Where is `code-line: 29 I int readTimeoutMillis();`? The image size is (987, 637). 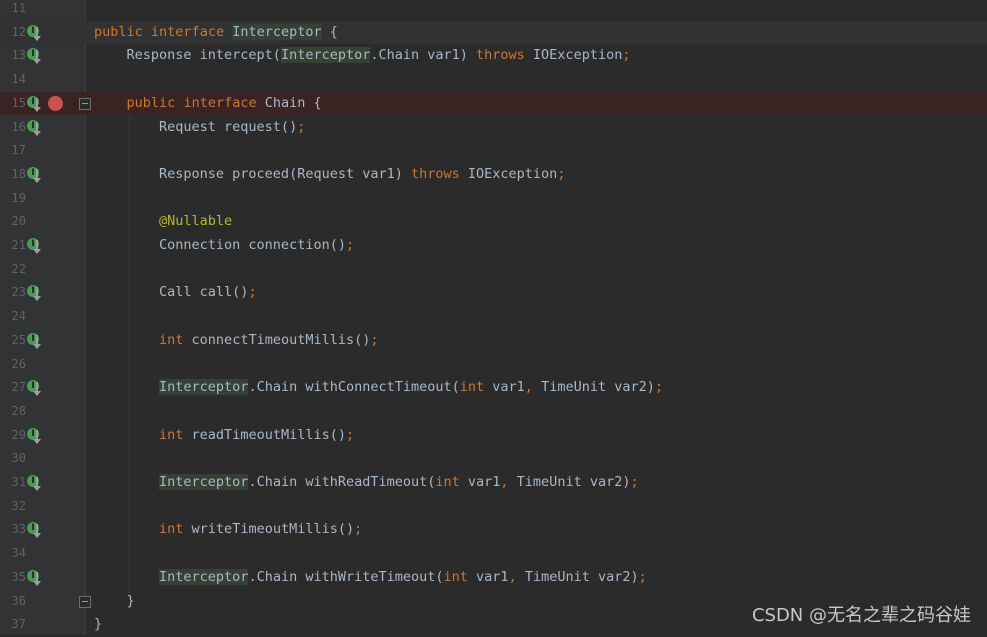 code-line: 29 I int readTimeoutMillis(); is located at coordinates (493, 436).